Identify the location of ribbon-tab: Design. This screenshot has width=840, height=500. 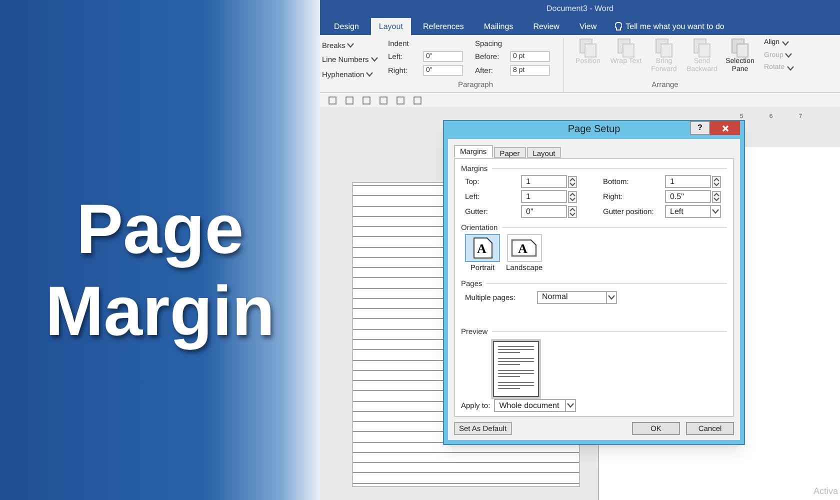
(346, 26).